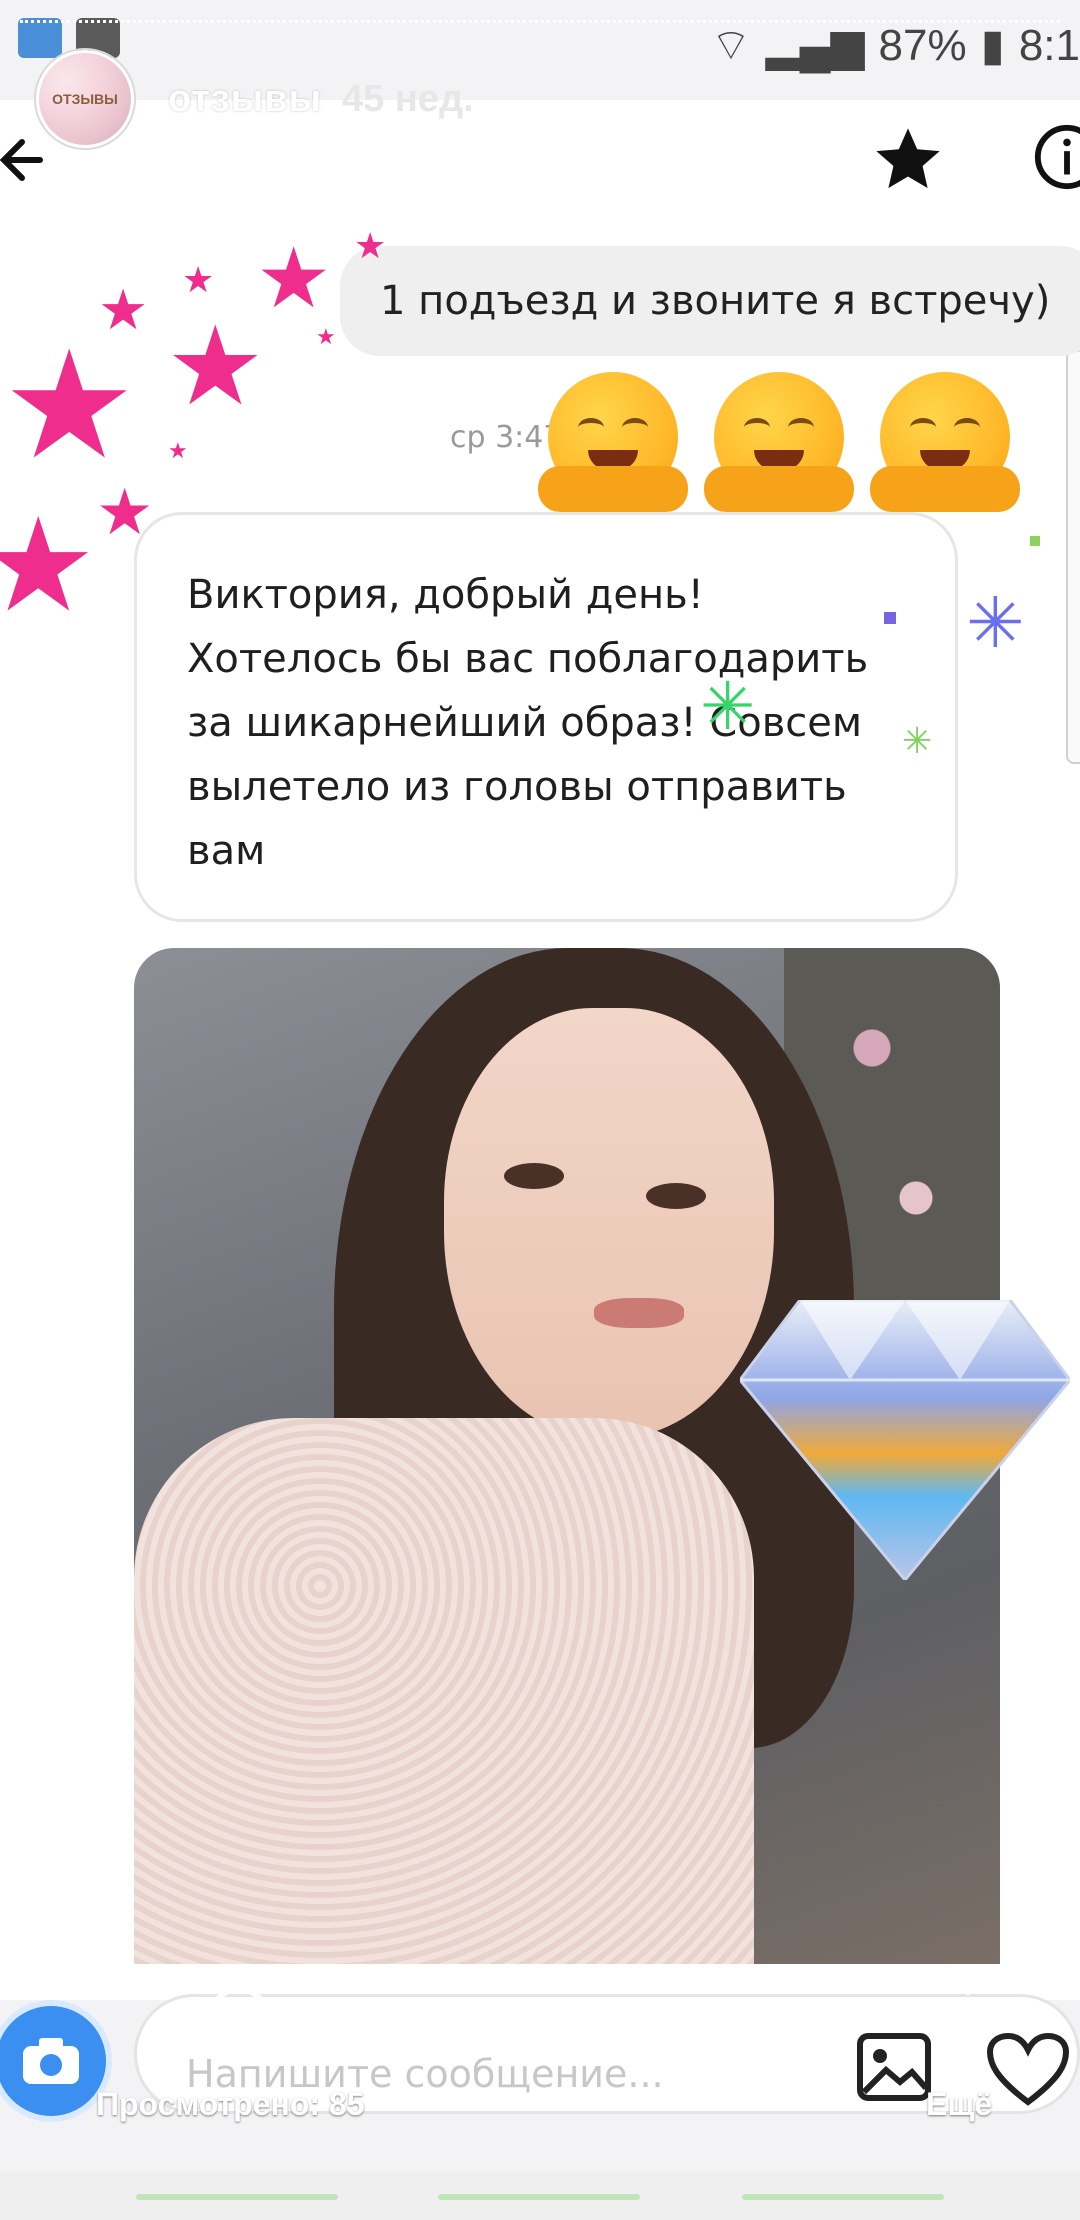 The width and height of the screenshot is (1080, 2220). I want to click on story-avatar: ОТЗЫВЫ, so click(85, 99).